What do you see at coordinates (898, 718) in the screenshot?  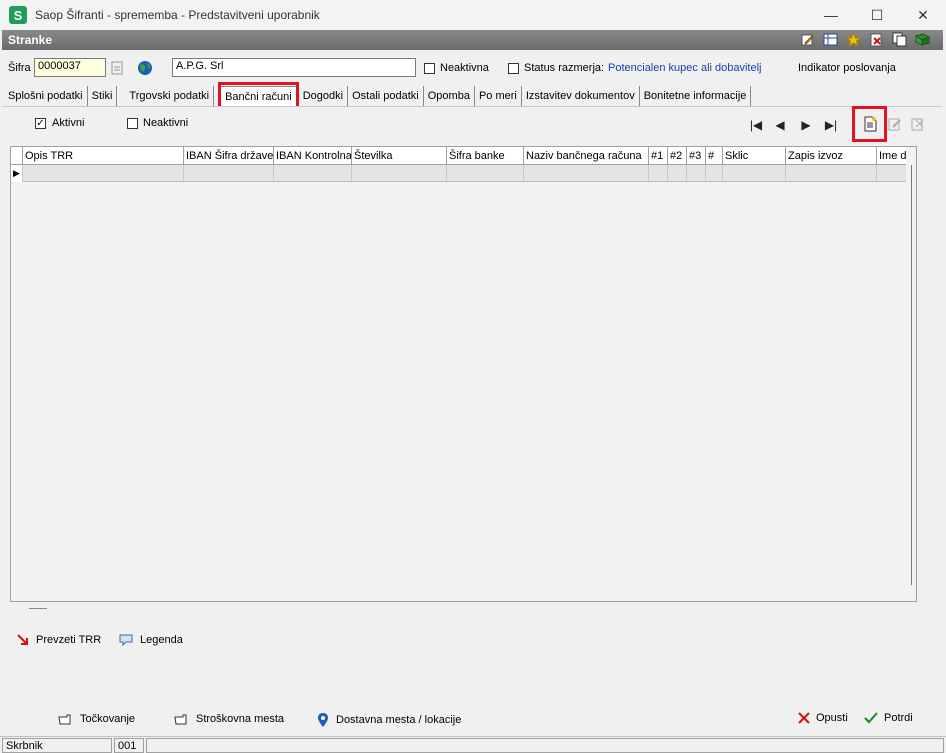 I see `potrdi-label: Potrdi` at bounding box center [898, 718].